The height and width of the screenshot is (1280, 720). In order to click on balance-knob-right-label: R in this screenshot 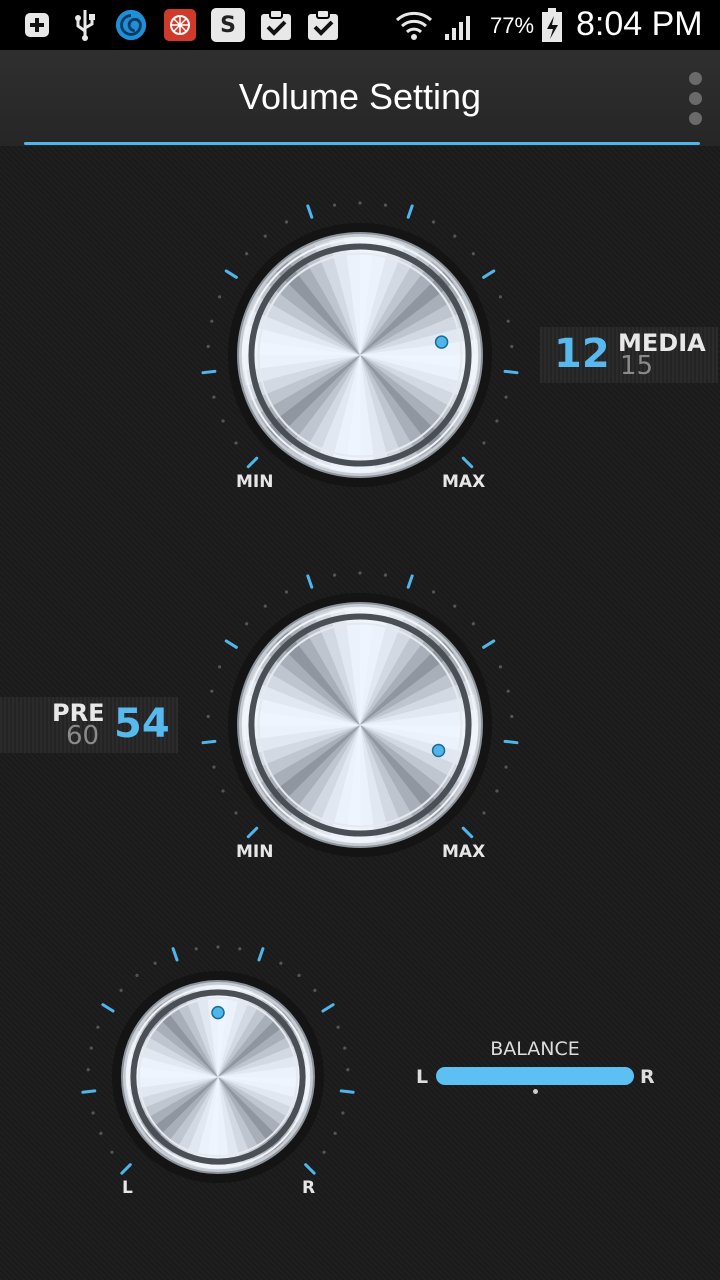, I will do `click(309, 1188)`.